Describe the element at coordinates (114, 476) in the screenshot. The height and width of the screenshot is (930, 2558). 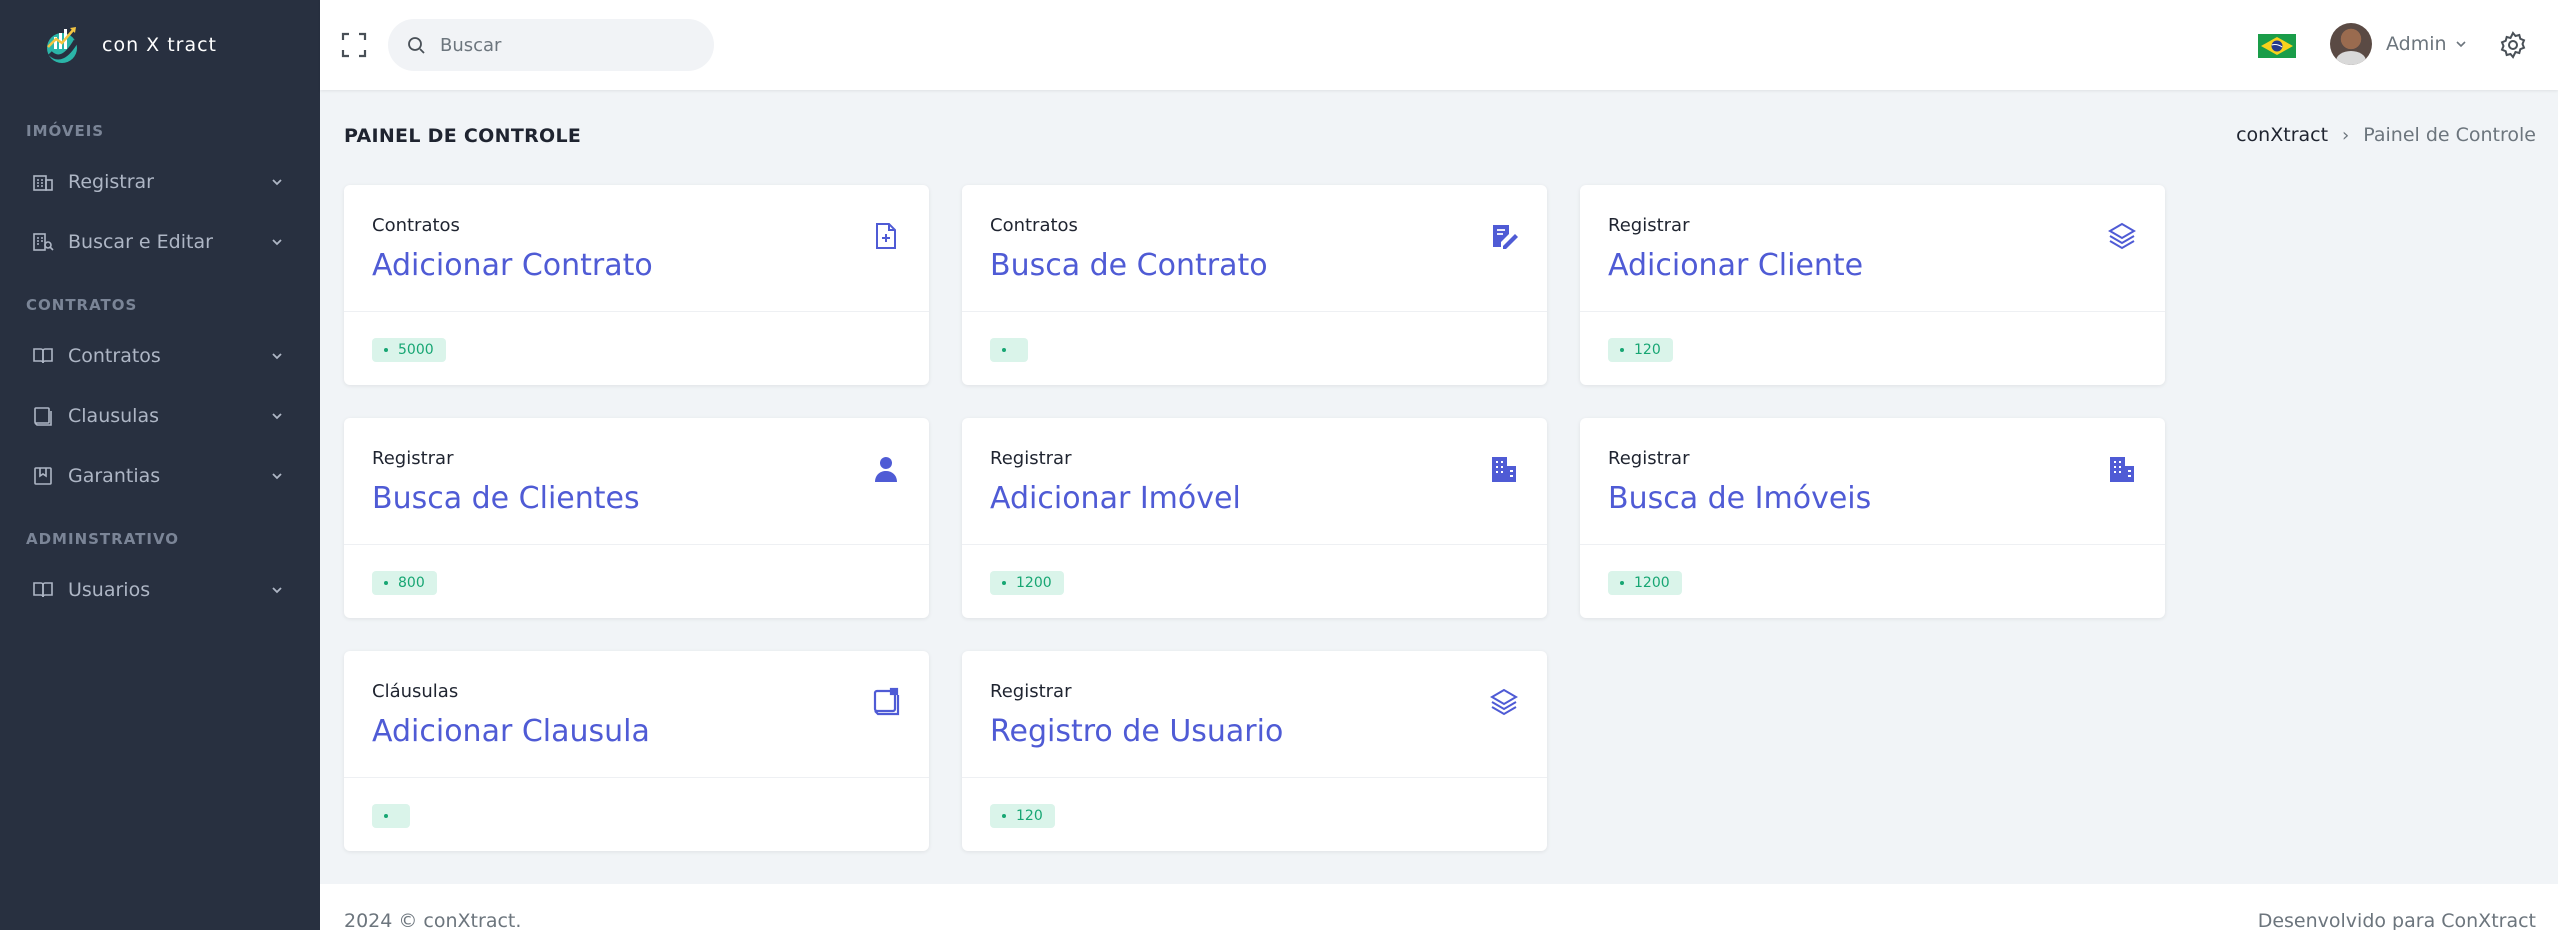
I see `sidebar-item-label: Garantias` at that location.